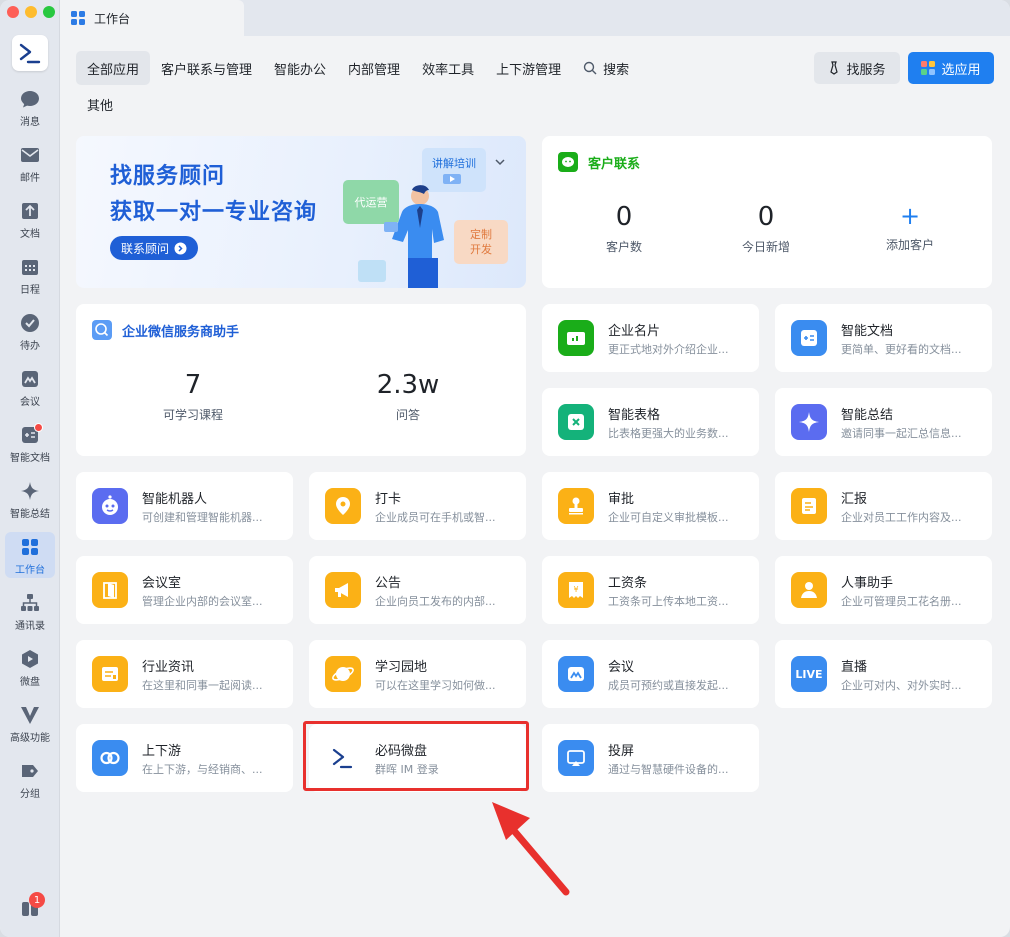  I want to click on terminal-icon, so click(30, 53).